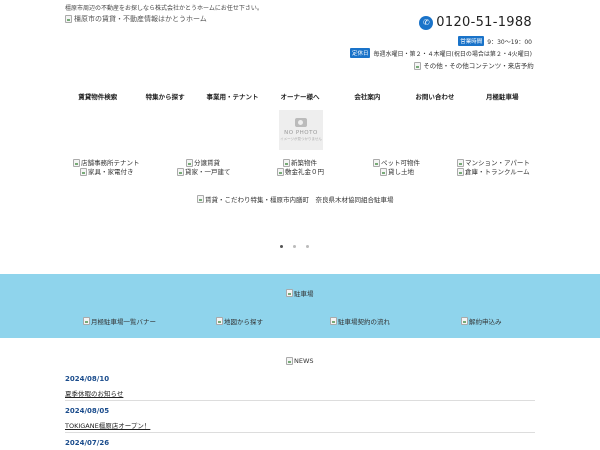 Image resolution: width=600 pixels, height=450 pixels. What do you see at coordinates (111, 172) in the screenshot?
I see `category-label: 家具・家電付き` at bounding box center [111, 172].